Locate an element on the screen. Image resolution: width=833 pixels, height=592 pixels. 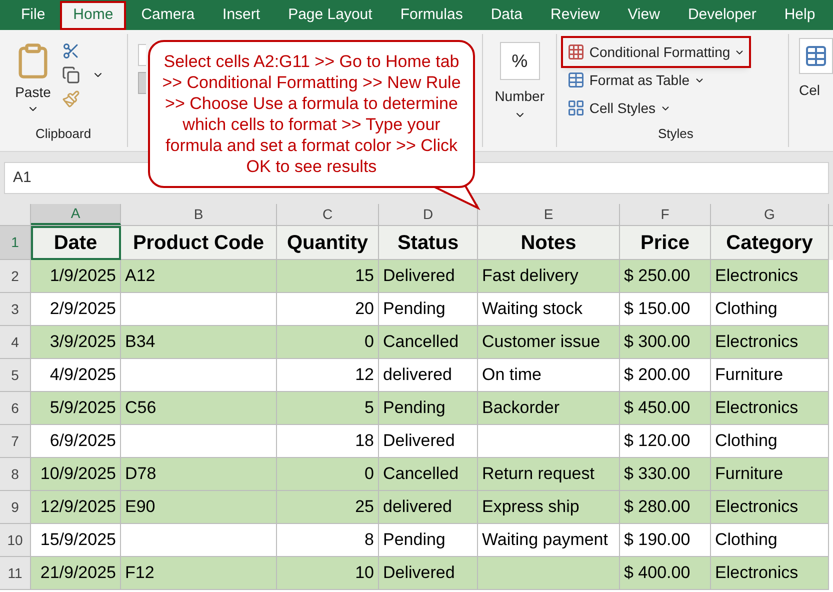
table-cell: 20 is located at coordinates (328, 309).